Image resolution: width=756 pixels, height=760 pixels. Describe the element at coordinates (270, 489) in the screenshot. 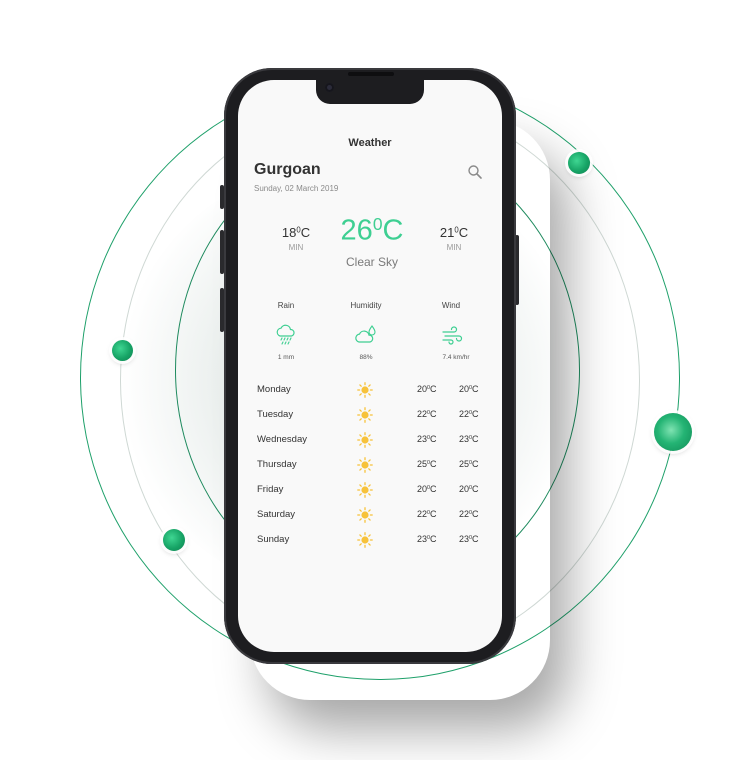

I see `forecast-day: Friday` at that location.